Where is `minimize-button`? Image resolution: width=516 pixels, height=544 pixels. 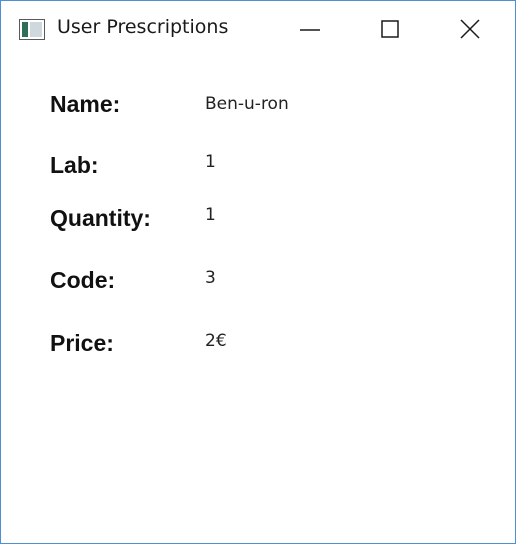 minimize-button is located at coordinates (310, 29).